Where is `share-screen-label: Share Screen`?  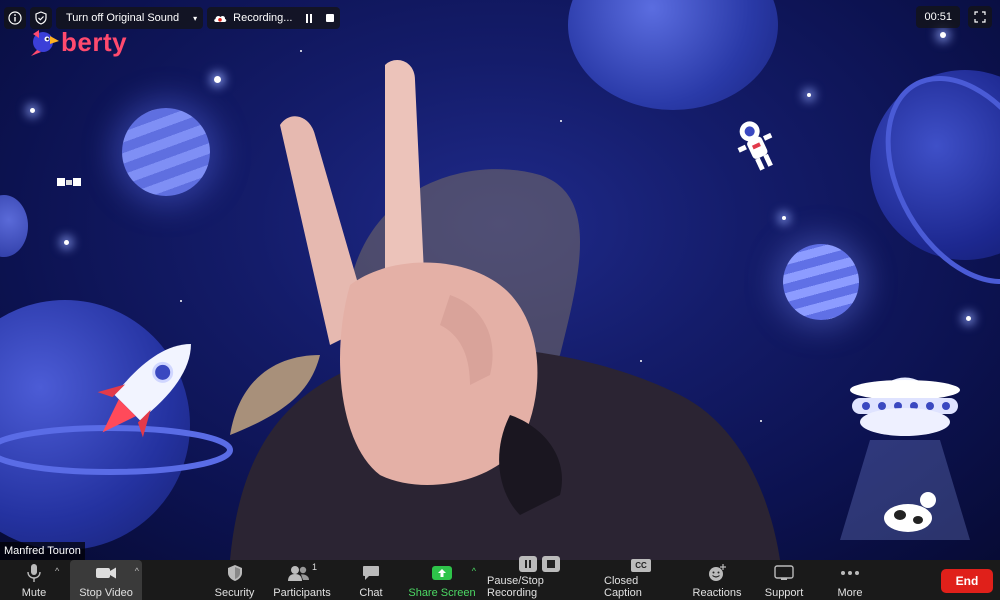
share-screen-label: Share Screen is located at coordinates (442, 593).